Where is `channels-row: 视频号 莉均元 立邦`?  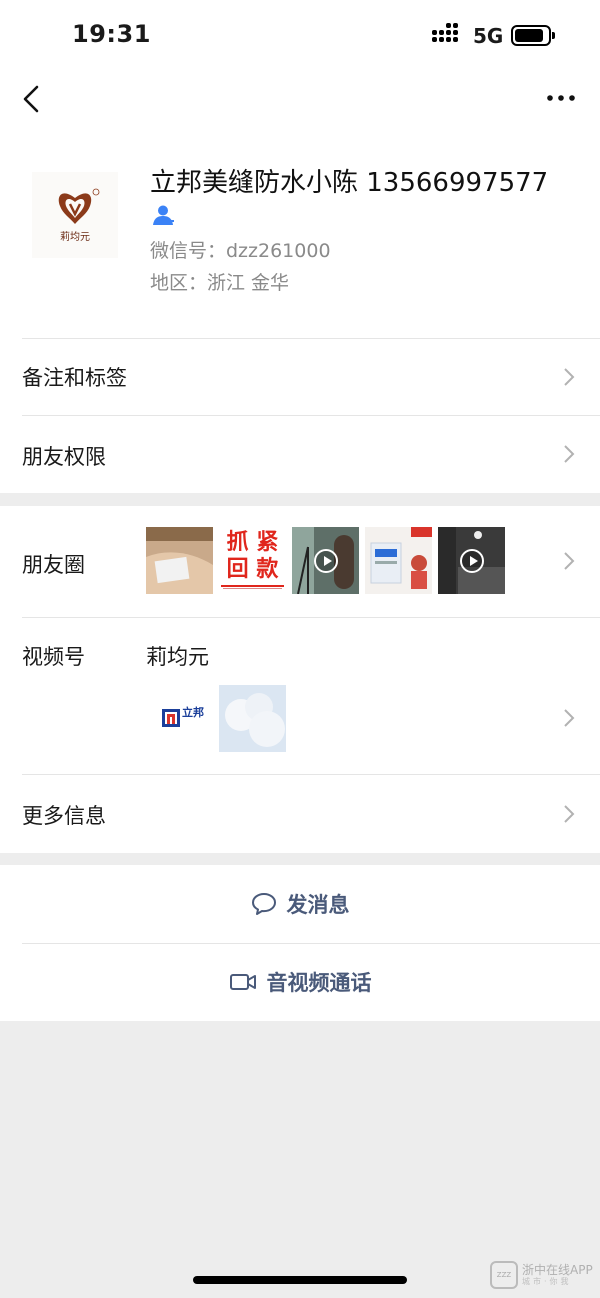 channels-row: 视频号 莉均元 立邦 is located at coordinates (300, 695).